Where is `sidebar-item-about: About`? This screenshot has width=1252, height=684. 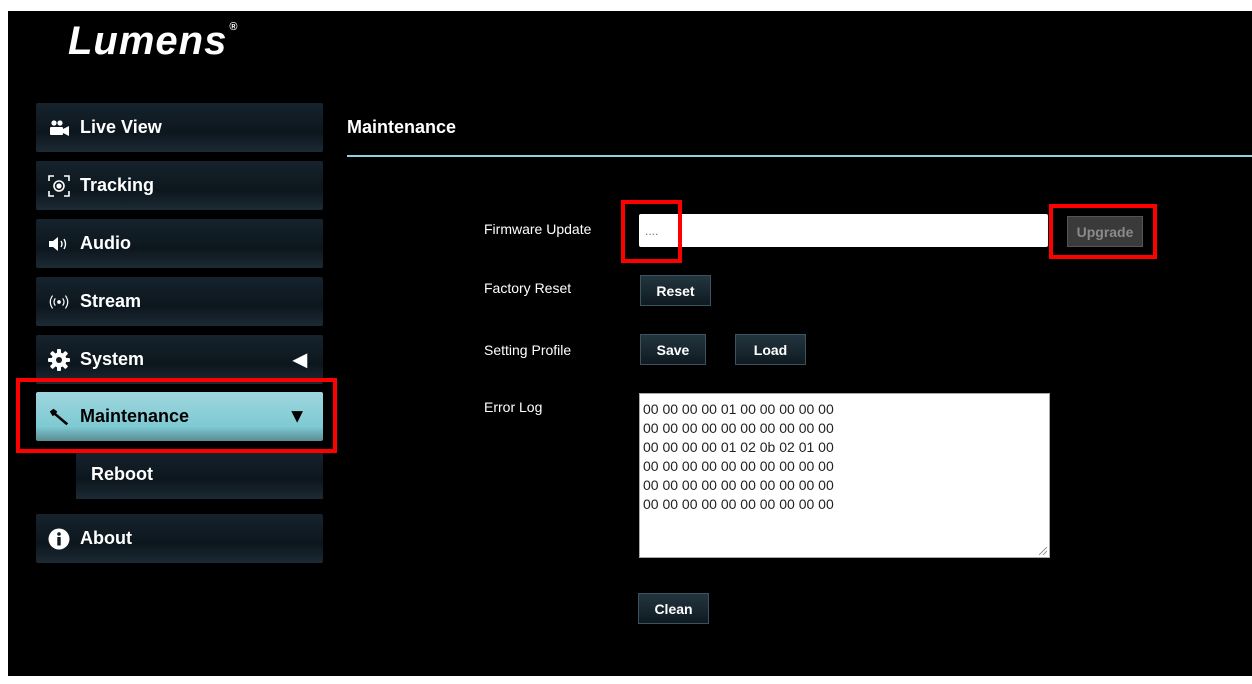
sidebar-item-about: About is located at coordinates (179, 538).